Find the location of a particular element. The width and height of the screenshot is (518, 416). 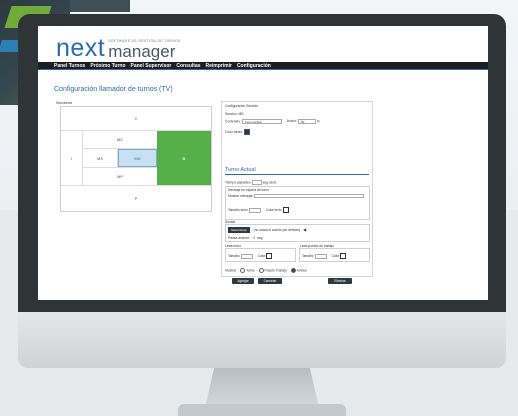

contenido-row: Contenido: Turno Actual Ancho: 50 % is located at coordinates (272, 121).